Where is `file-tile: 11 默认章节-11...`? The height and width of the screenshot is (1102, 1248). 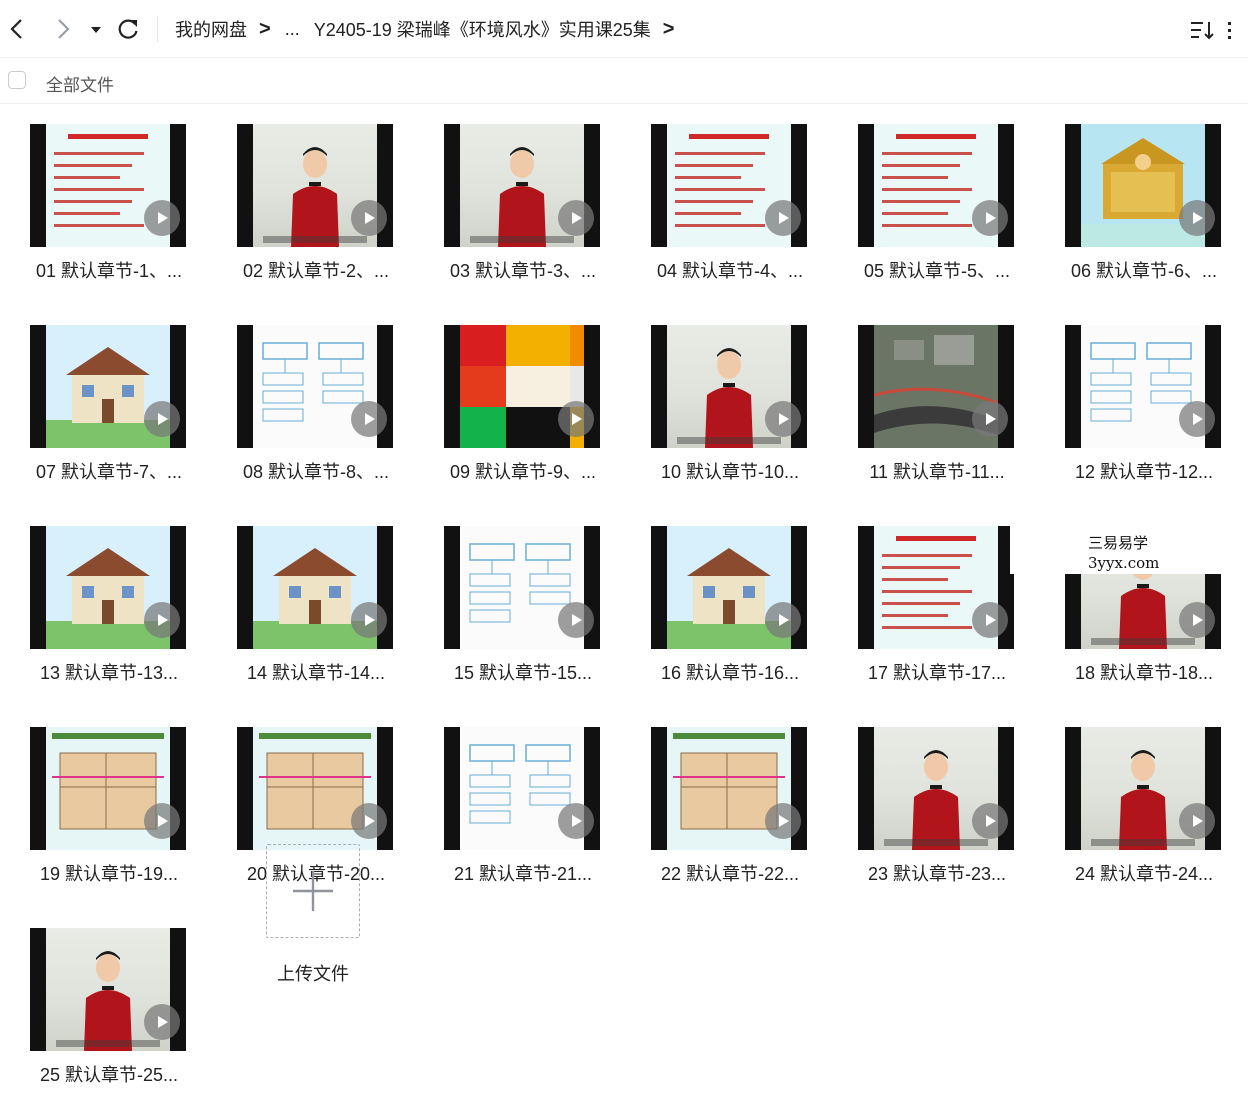
file-tile: 11 默认章节-11... is located at coordinates (925, 393).